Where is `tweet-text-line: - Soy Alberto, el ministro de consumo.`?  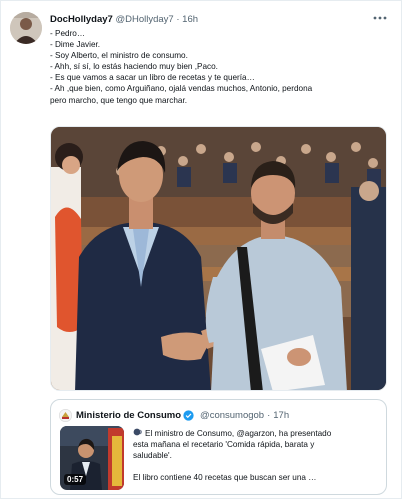 tweet-text-line: - Soy Alberto, el ministro de consumo. is located at coordinates (119, 56).